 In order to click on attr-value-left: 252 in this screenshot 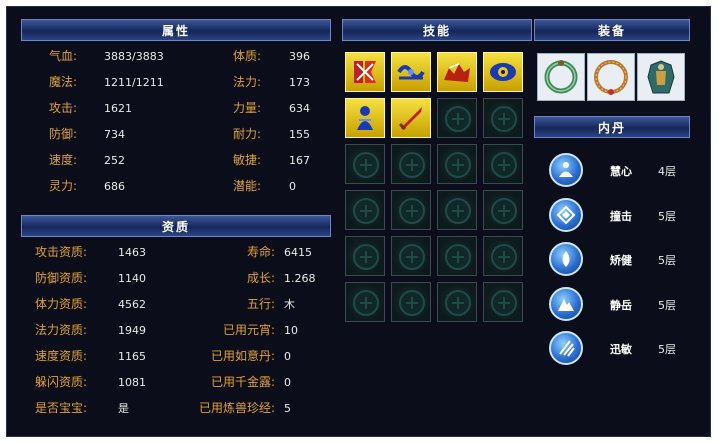, I will do `click(114, 160)`.